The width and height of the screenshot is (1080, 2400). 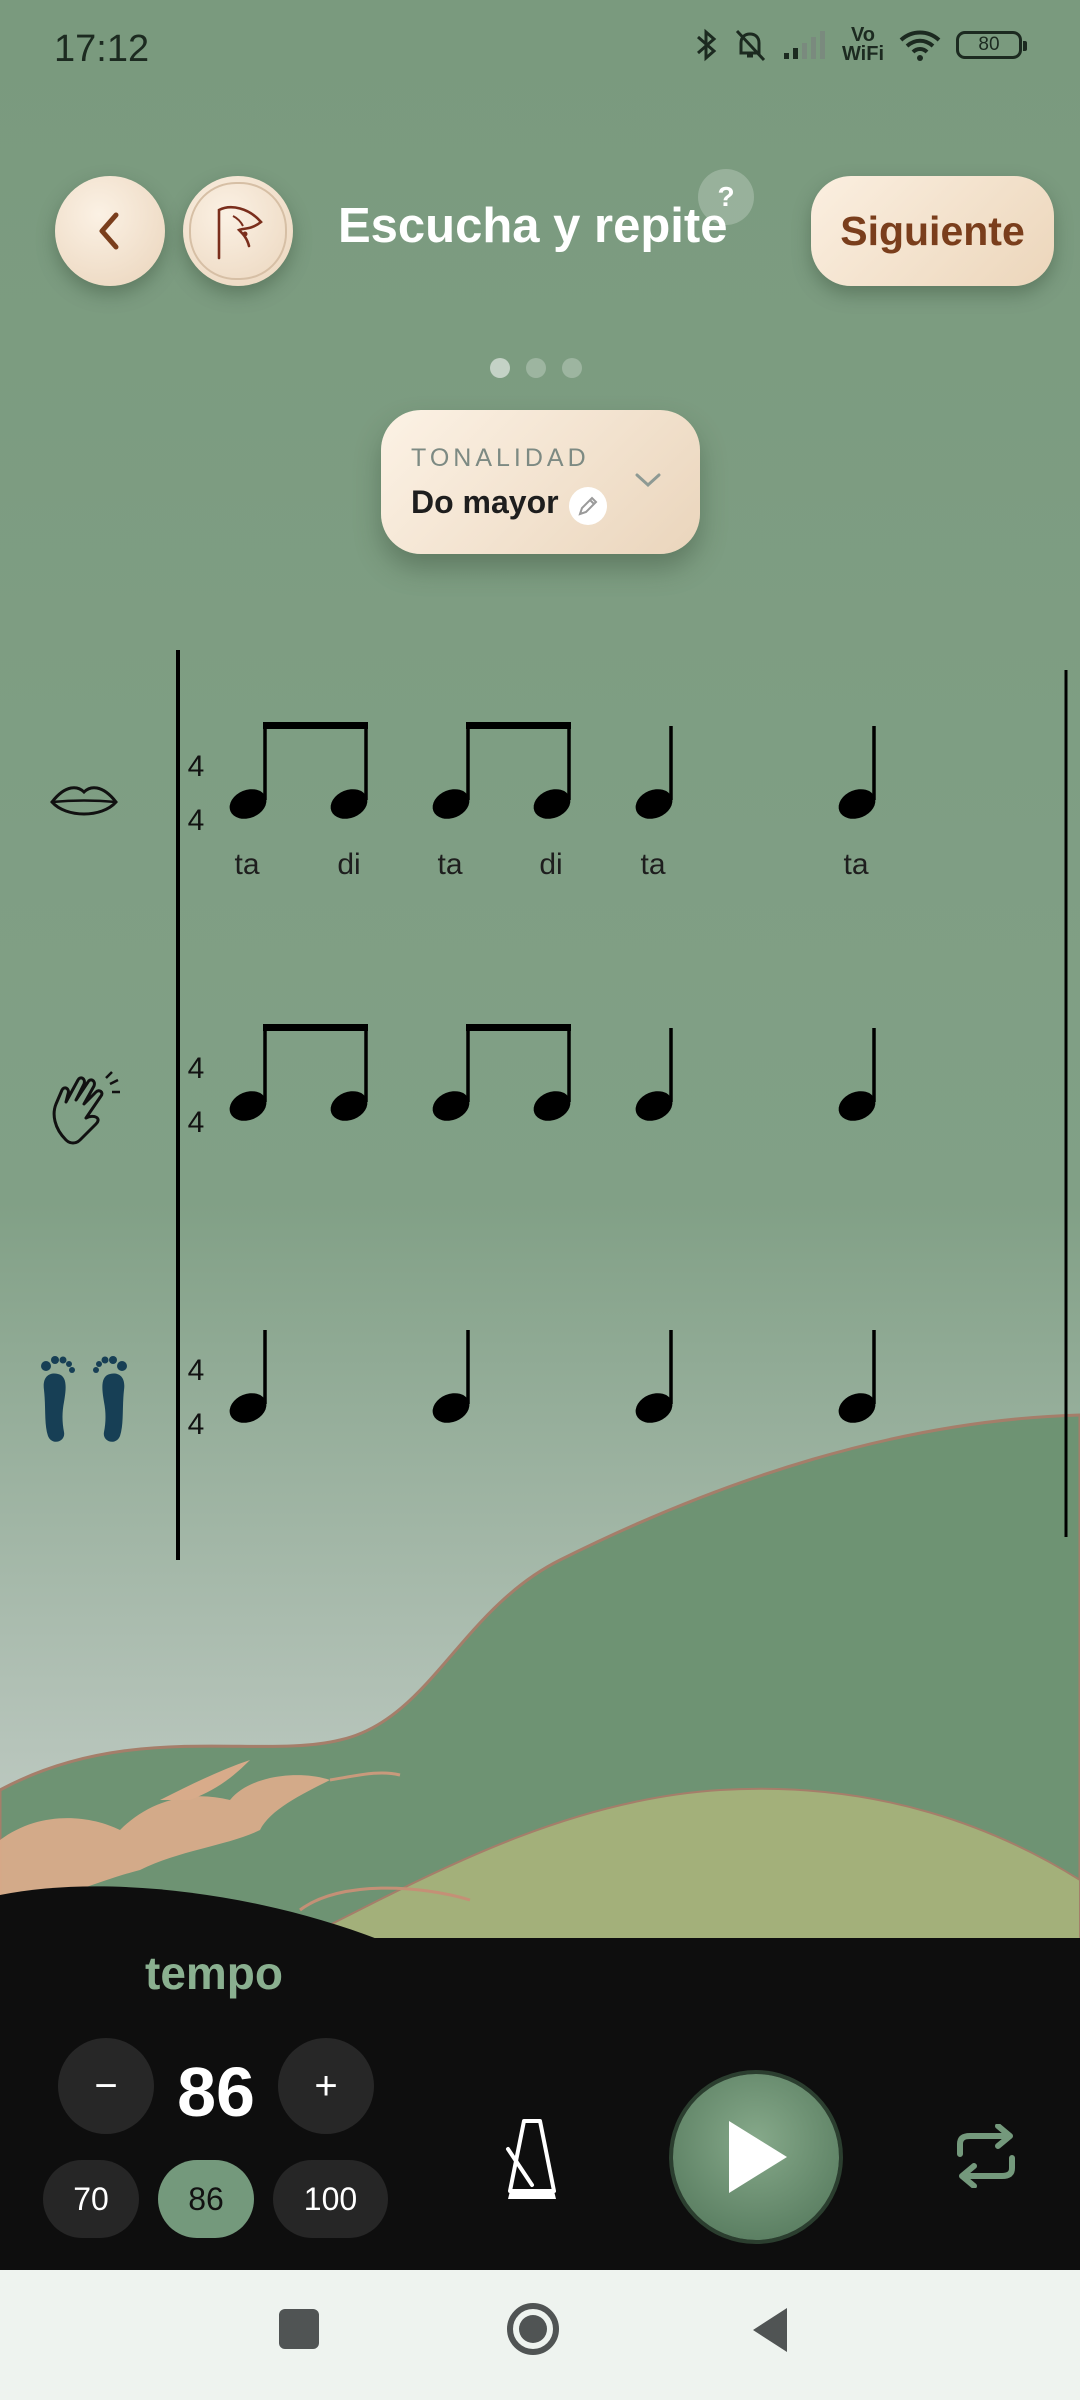 What do you see at coordinates (770, 2330) in the screenshot?
I see `nav-back-icon` at bounding box center [770, 2330].